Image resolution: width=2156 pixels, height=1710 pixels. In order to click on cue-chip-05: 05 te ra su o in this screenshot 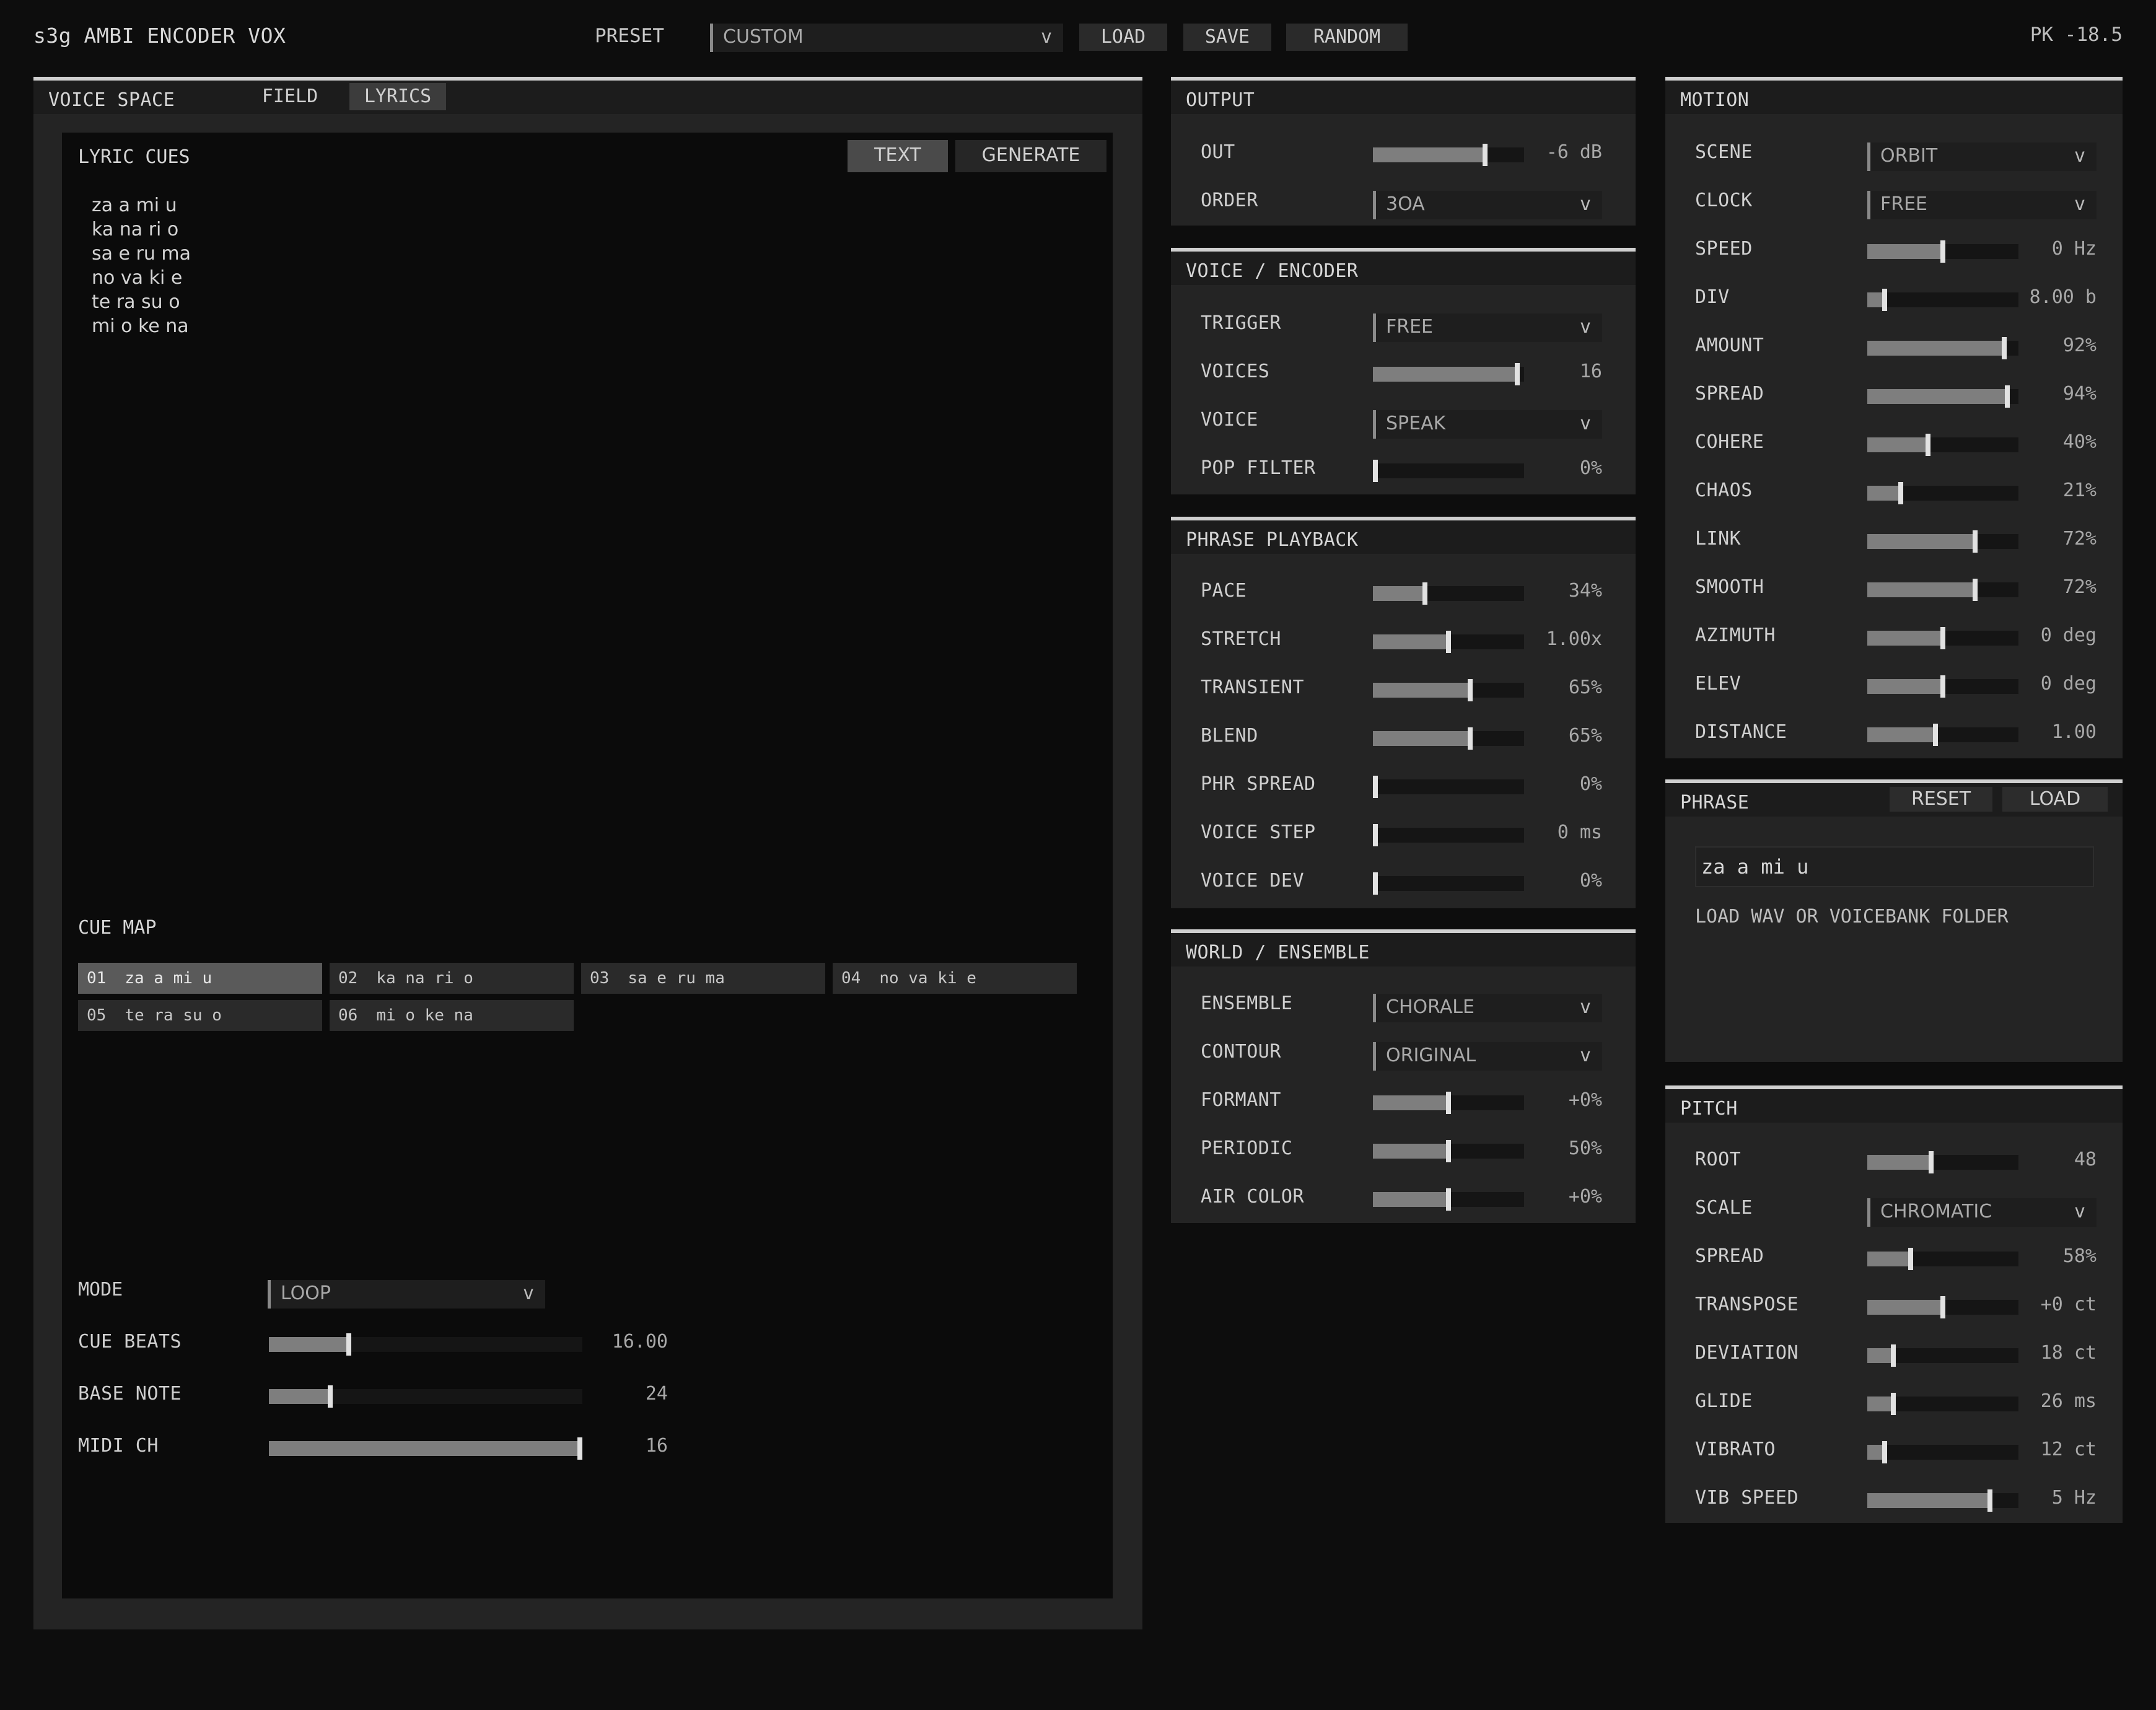, I will do `click(200, 1015)`.